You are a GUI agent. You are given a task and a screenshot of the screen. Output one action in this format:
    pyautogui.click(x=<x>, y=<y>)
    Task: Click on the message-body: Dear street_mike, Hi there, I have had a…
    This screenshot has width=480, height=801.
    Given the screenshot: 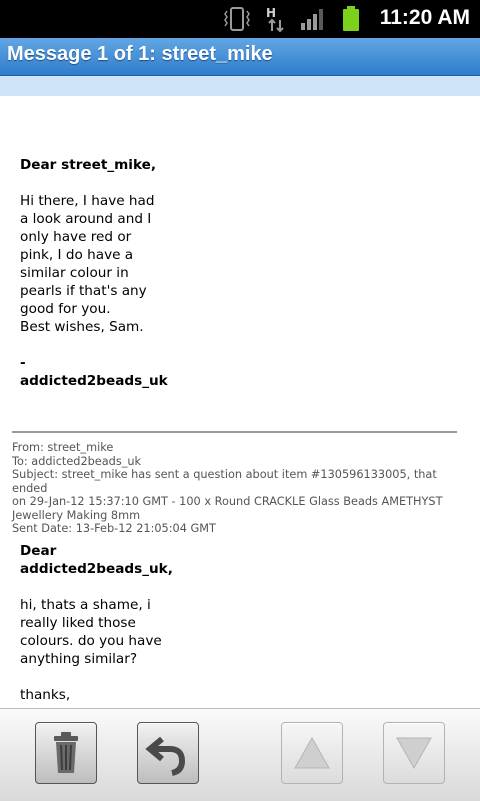 What is the action you would take?
    pyautogui.click(x=95, y=273)
    